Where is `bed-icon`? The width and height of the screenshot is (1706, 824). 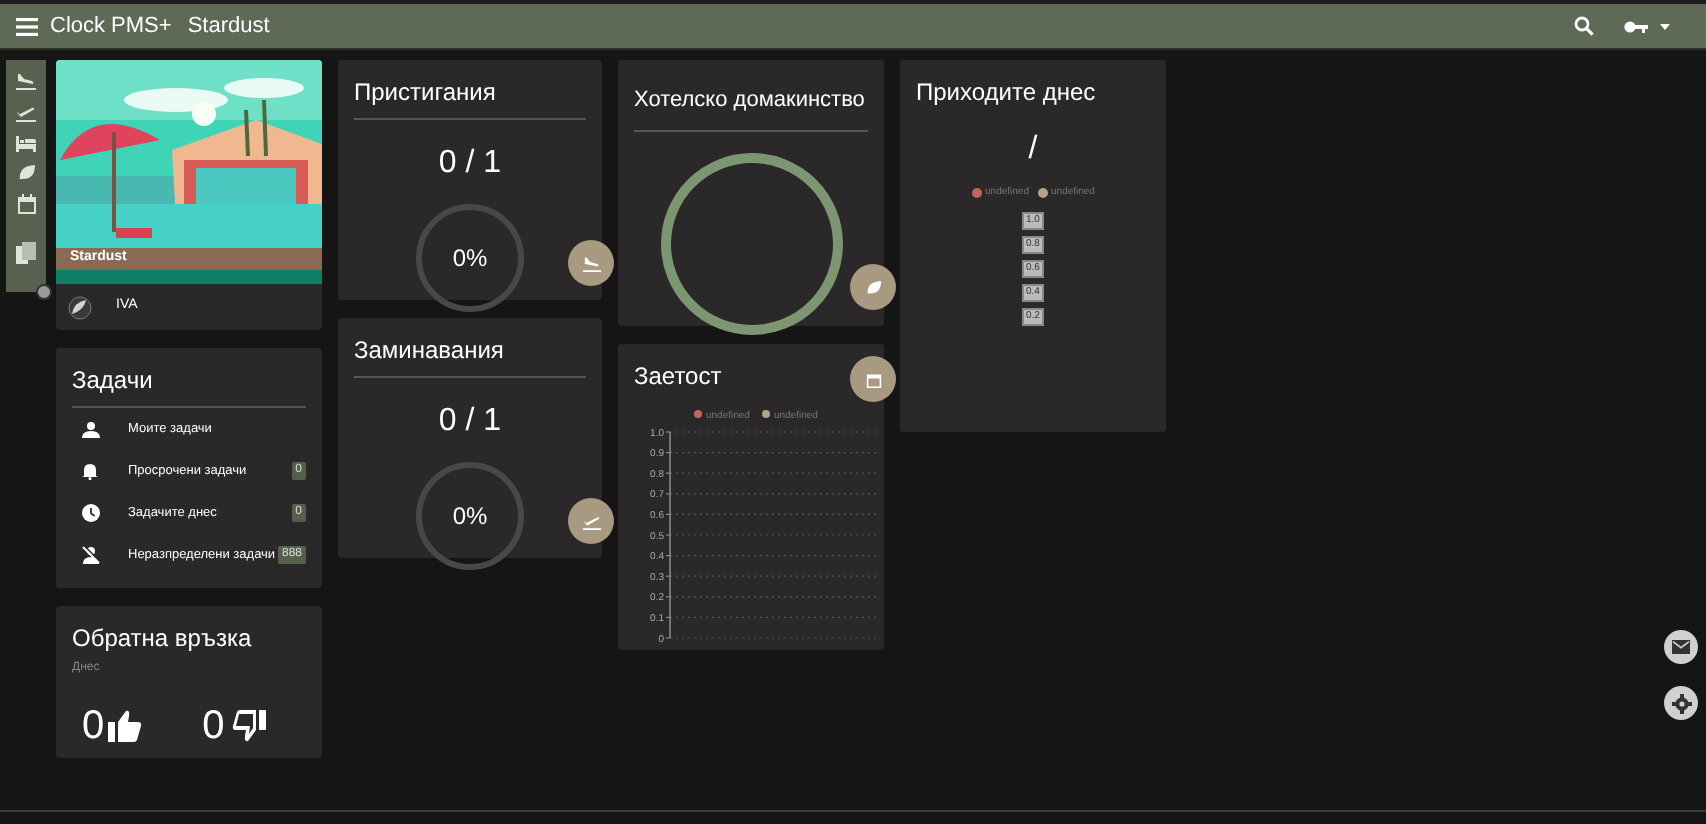 bed-icon is located at coordinates (26, 143).